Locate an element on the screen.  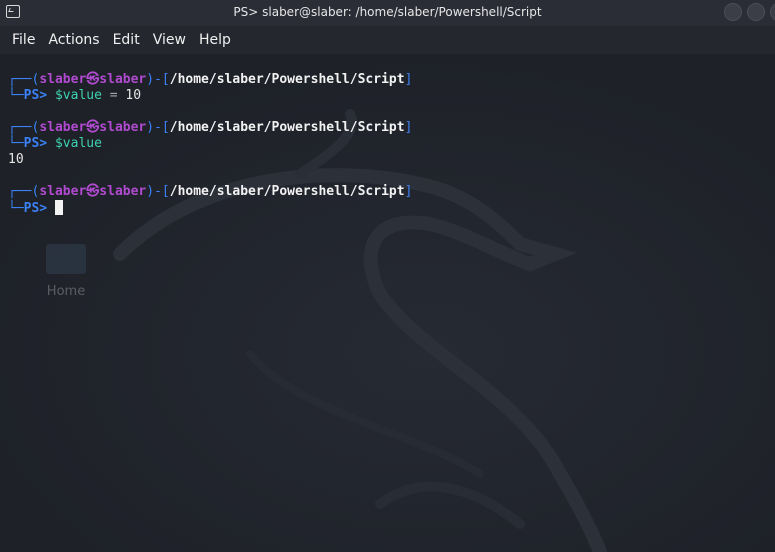
command-line-2: └─PS> $value is located at coordinates (55, 144).